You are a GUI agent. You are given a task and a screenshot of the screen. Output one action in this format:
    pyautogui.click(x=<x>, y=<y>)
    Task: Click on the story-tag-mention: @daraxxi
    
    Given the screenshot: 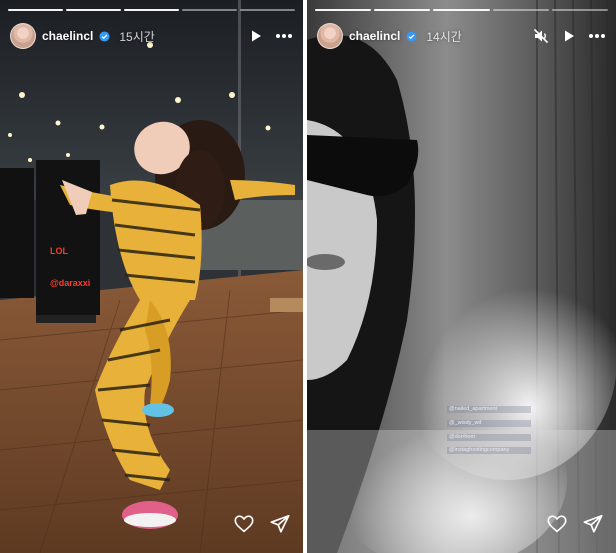 What is the action you would take?
    pyautogui.click(x=70, y=283)
    